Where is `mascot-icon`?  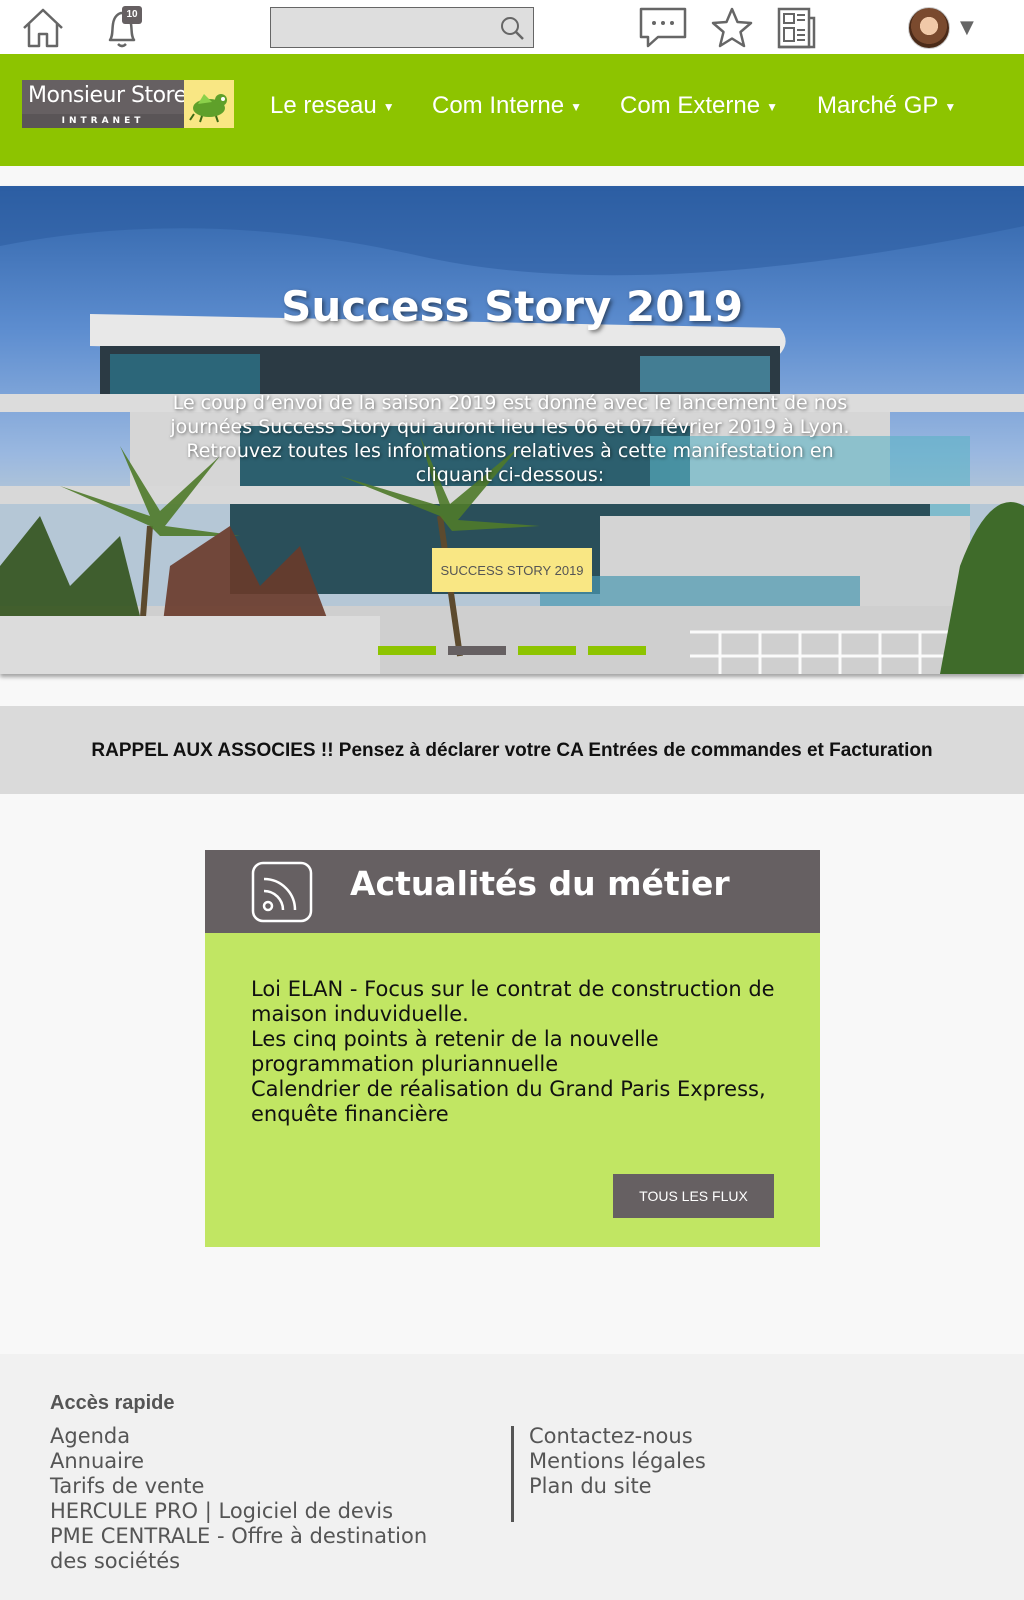
mascot-icon is located at coordinates (209, 104).